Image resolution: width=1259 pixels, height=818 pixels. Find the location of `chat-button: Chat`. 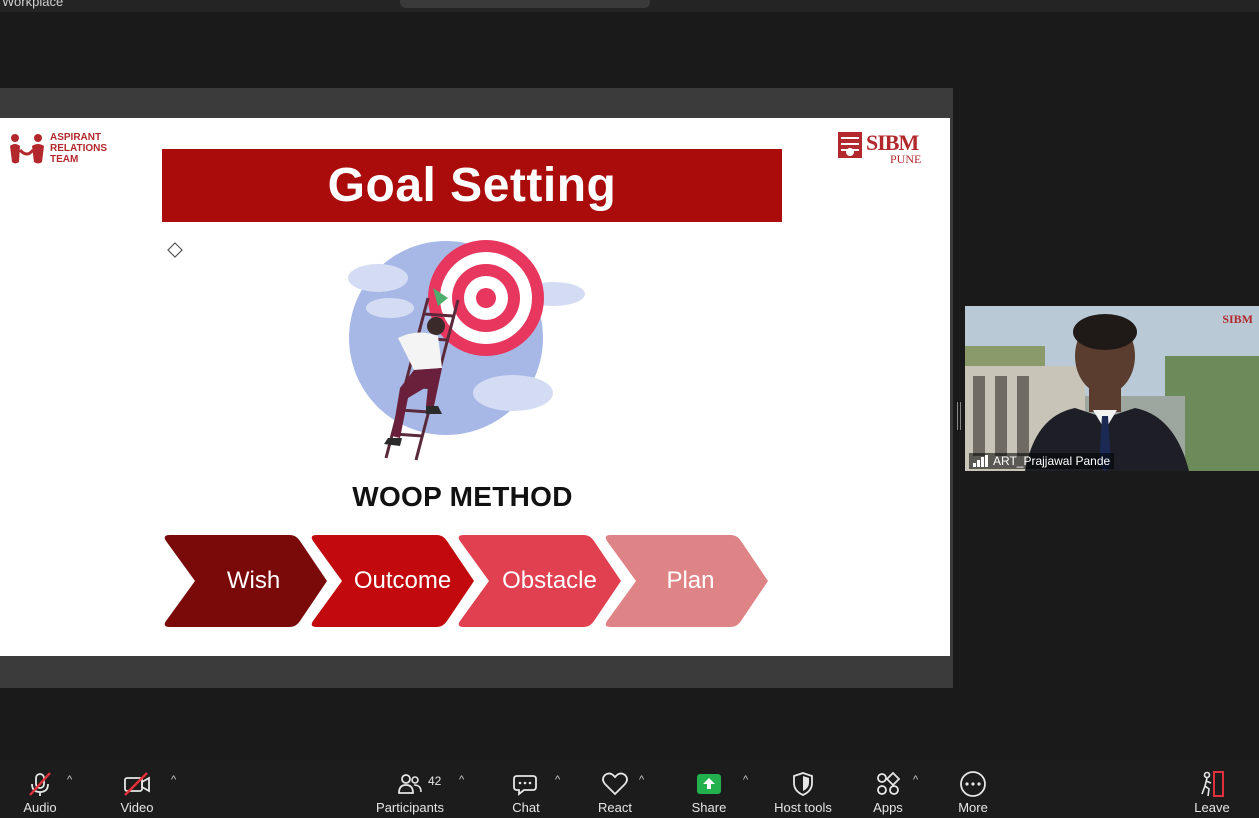

chat-button: Chat is located at coordinates (526, 789).